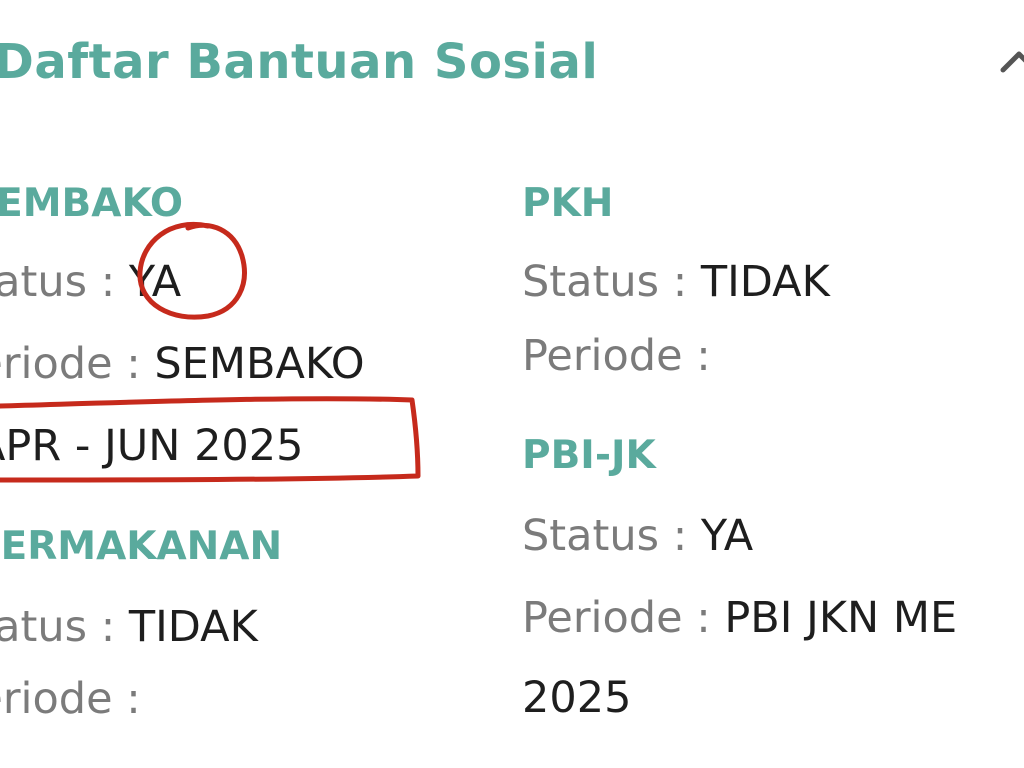 The height and width of the screenshot is (768, 1024). What do you see at coordinates (210, 439) in the screenshot?
I see `annotation-box` at bounding box center [210, 439].